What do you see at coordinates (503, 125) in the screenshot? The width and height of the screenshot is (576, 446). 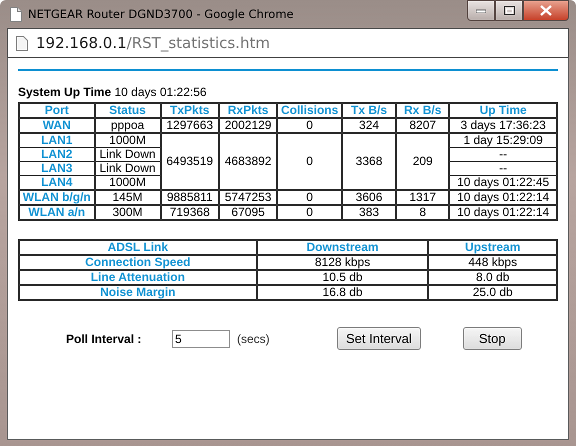 I see `up-time-cell: 3 days 17:36:23` at bounding box center [503, 125].